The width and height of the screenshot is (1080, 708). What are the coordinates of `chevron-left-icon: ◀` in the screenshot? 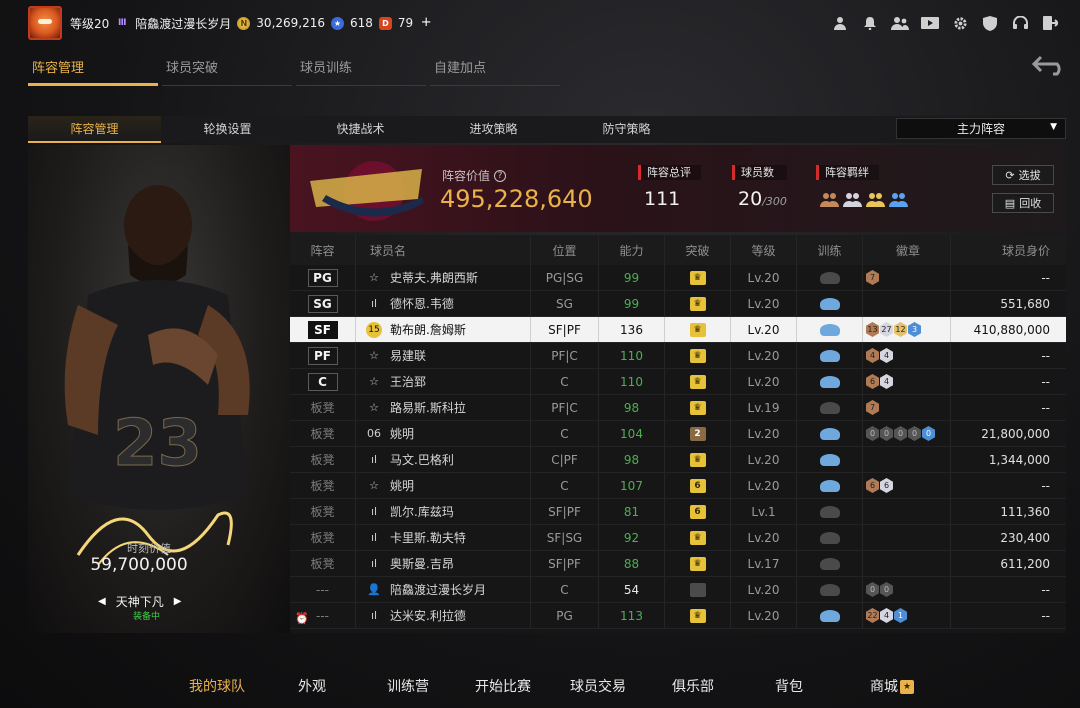 It's located at (102, 601).